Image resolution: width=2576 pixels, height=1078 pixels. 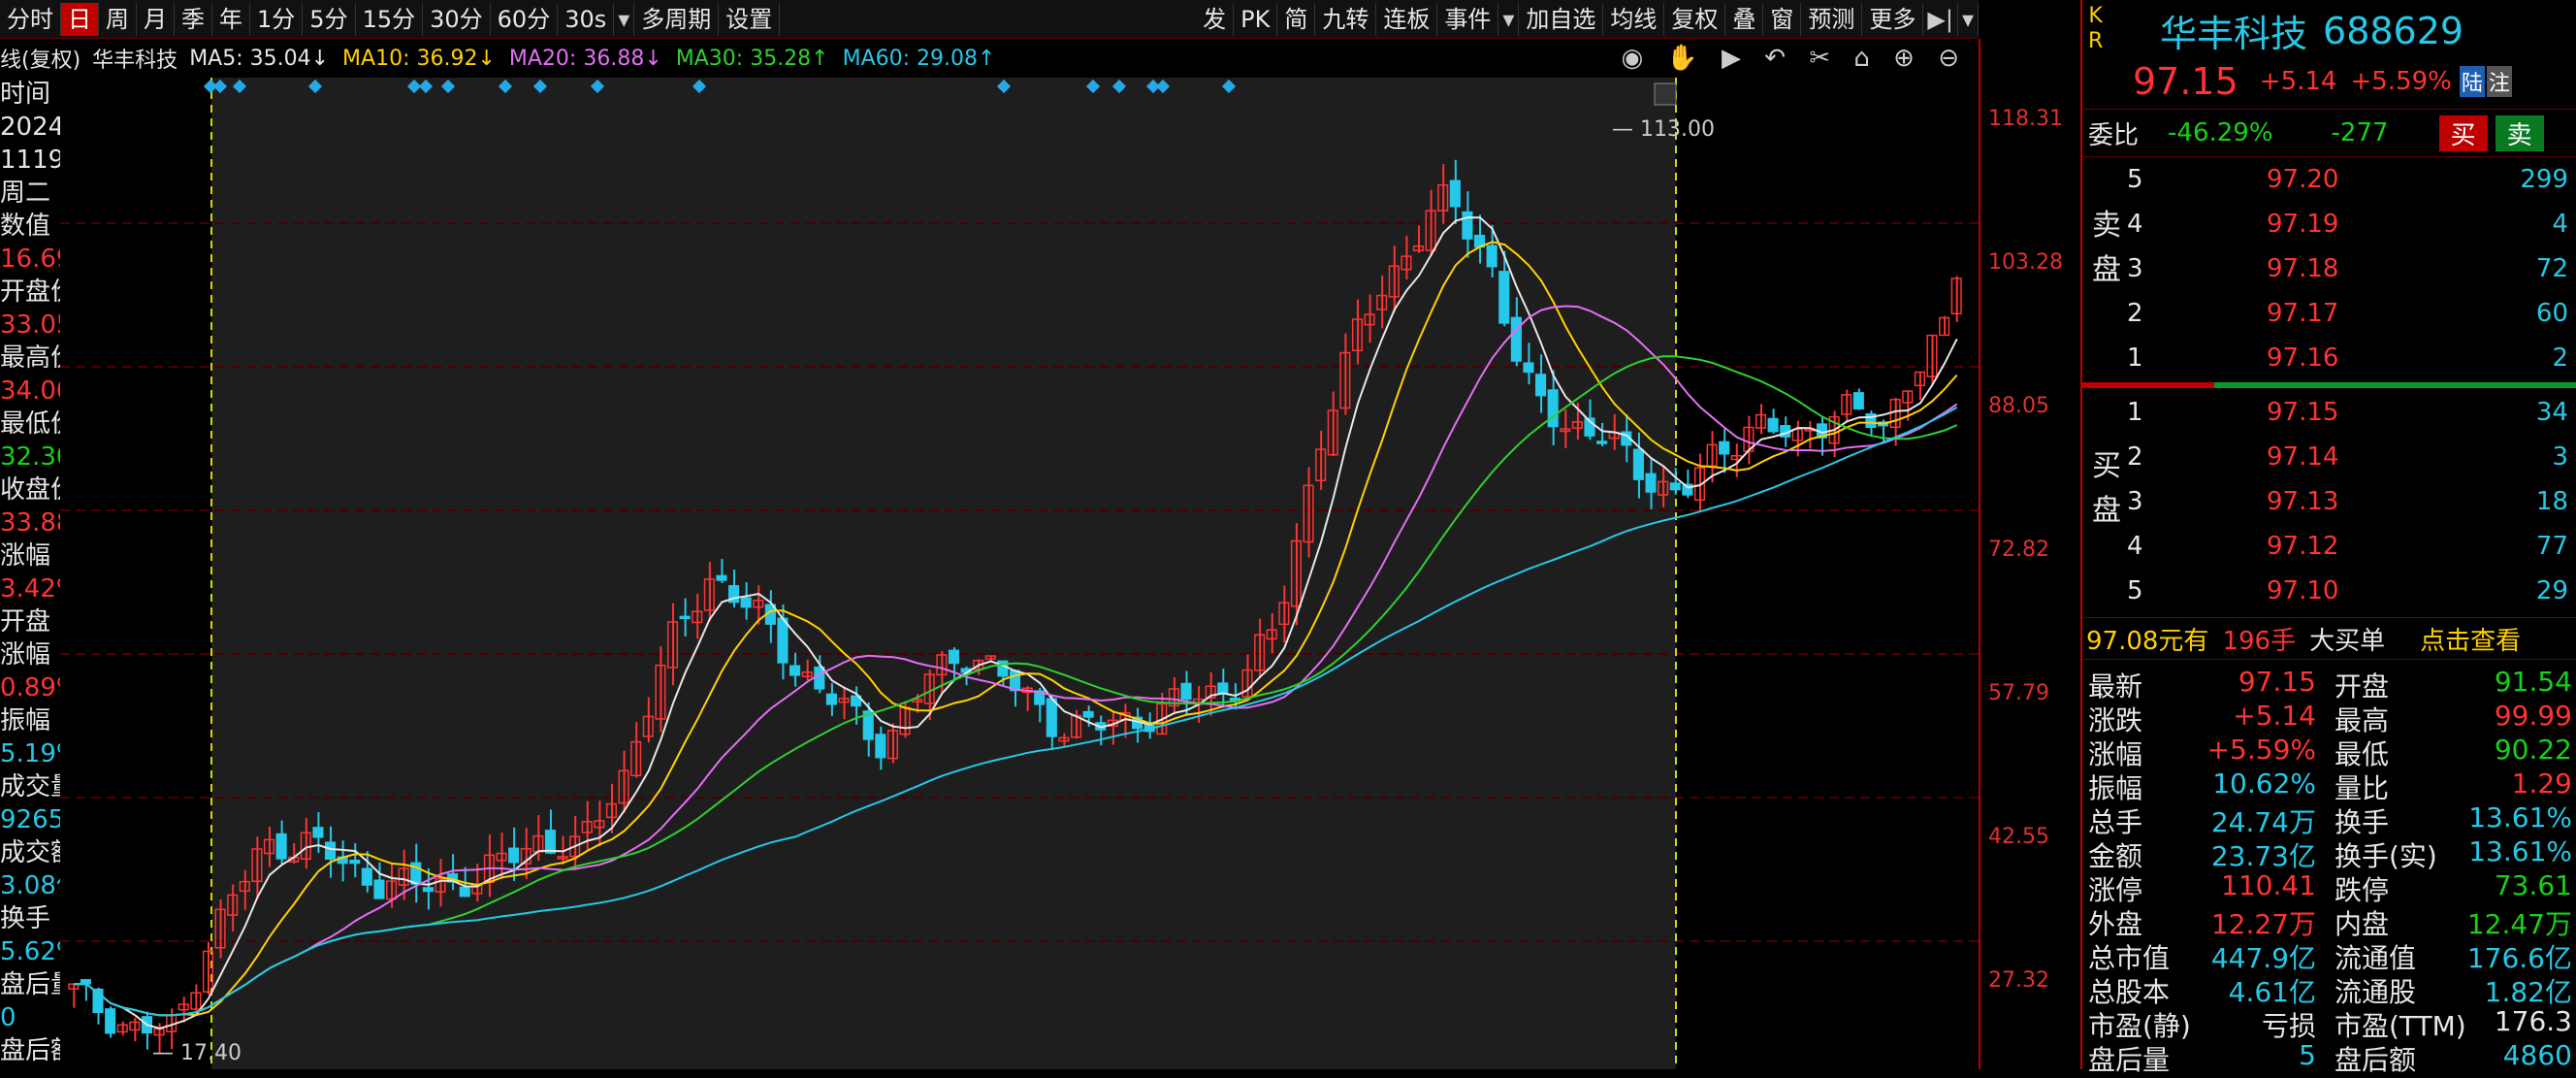 I want to click on sell-button: 卖, so click(x=2519, y=132).